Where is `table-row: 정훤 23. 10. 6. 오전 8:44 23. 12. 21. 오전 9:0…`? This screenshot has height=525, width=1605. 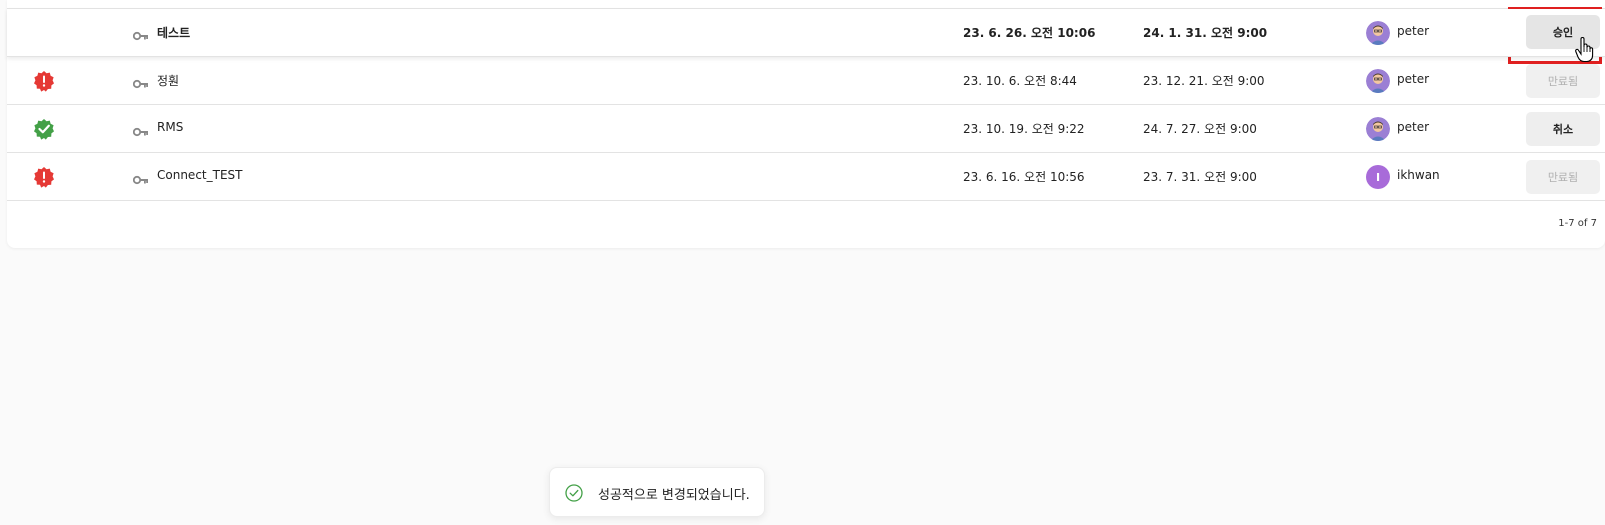
table-row: 정훤 23. 10. 6. 오전 8:44 23. 12. 21. 오전 9:0… is located at coordinates (806, 81).